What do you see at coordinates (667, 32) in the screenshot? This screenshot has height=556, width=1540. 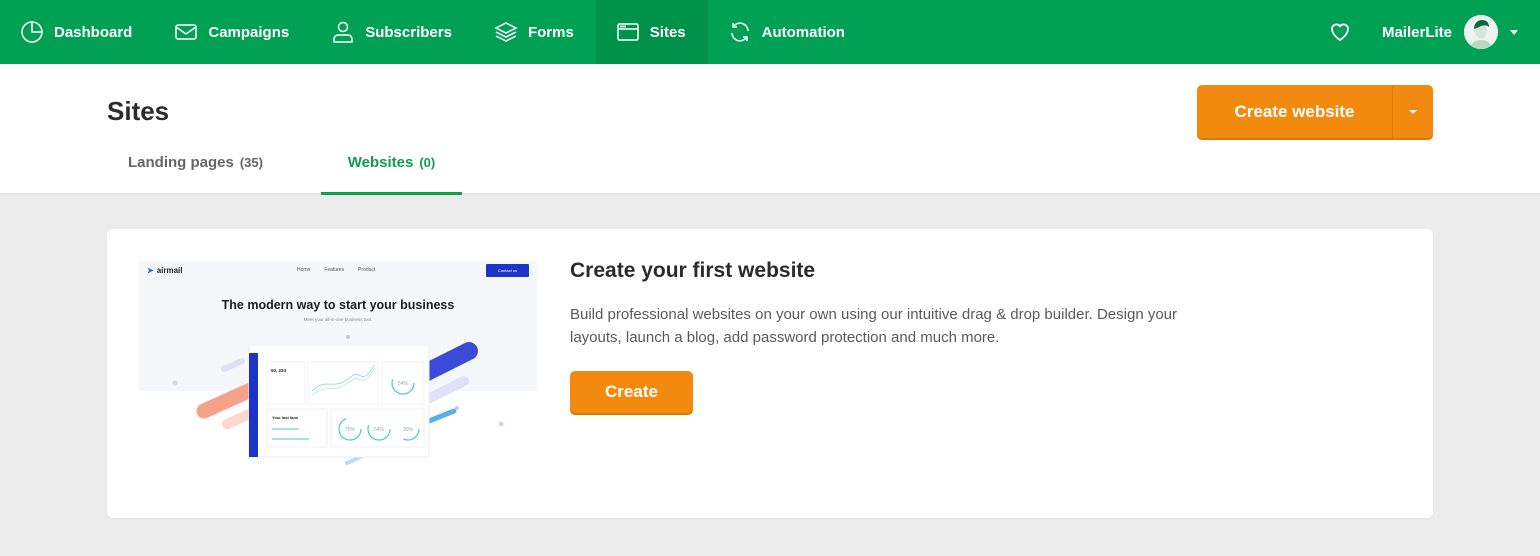 I see `nav-item-label: Sites` at bounding box center [667, 32].